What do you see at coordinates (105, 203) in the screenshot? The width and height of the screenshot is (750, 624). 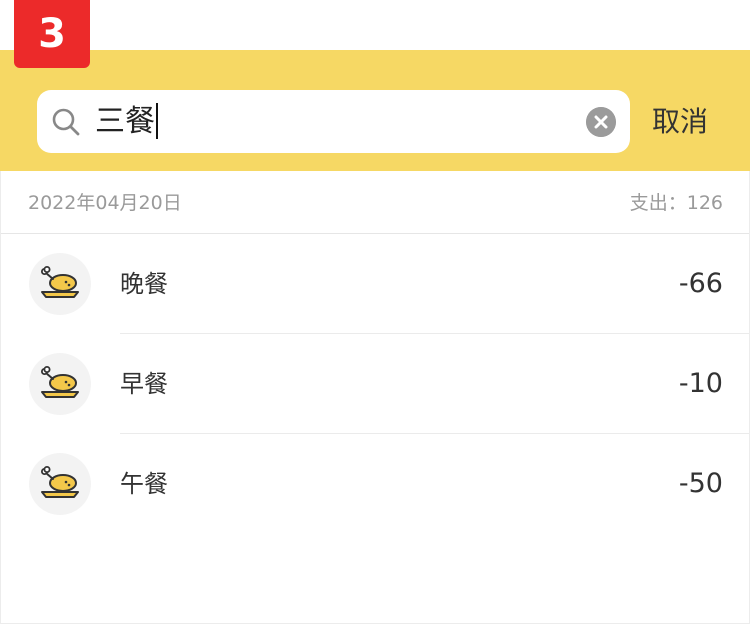 I see `day-date: 2022年04月20日` at bounding box center [105, 203].